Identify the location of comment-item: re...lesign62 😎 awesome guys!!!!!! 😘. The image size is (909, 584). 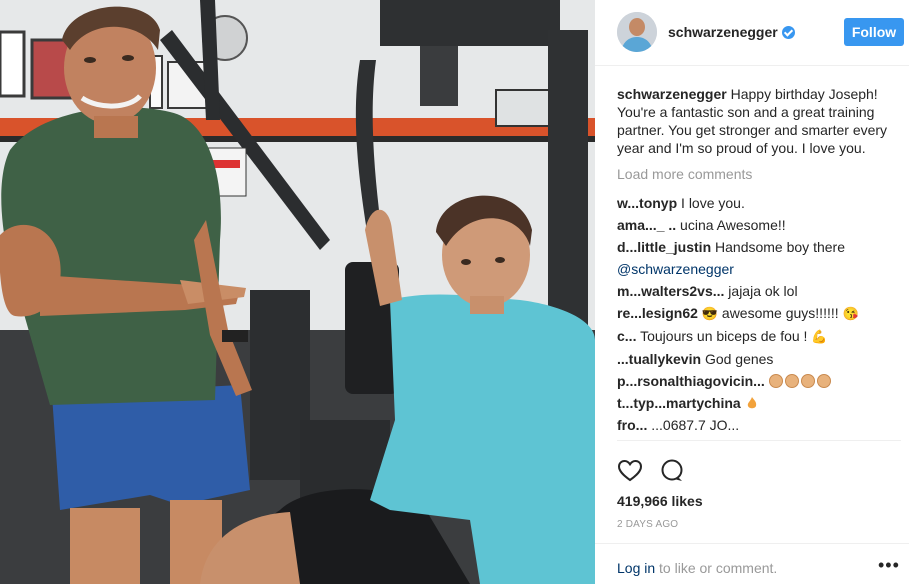
(759, 313).